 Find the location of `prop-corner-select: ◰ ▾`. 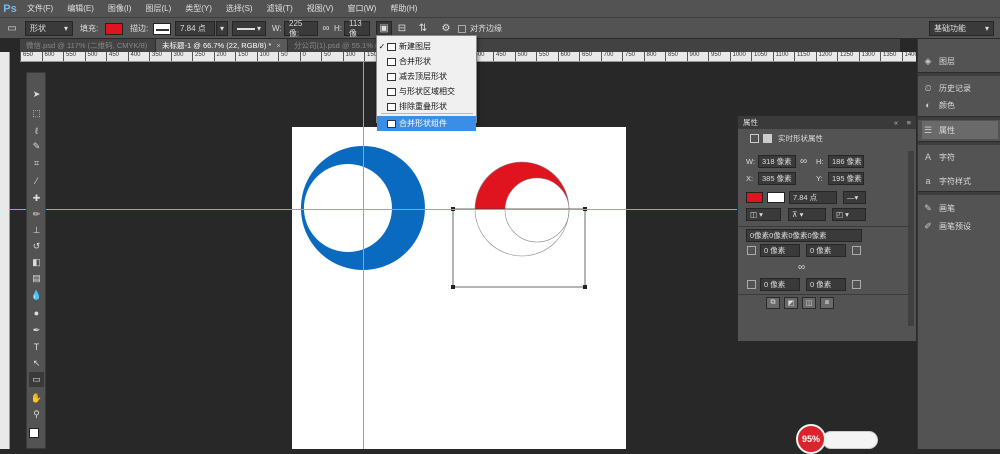

prop-corner-select: ◰ ▾ is located at coordinates (849, 214).